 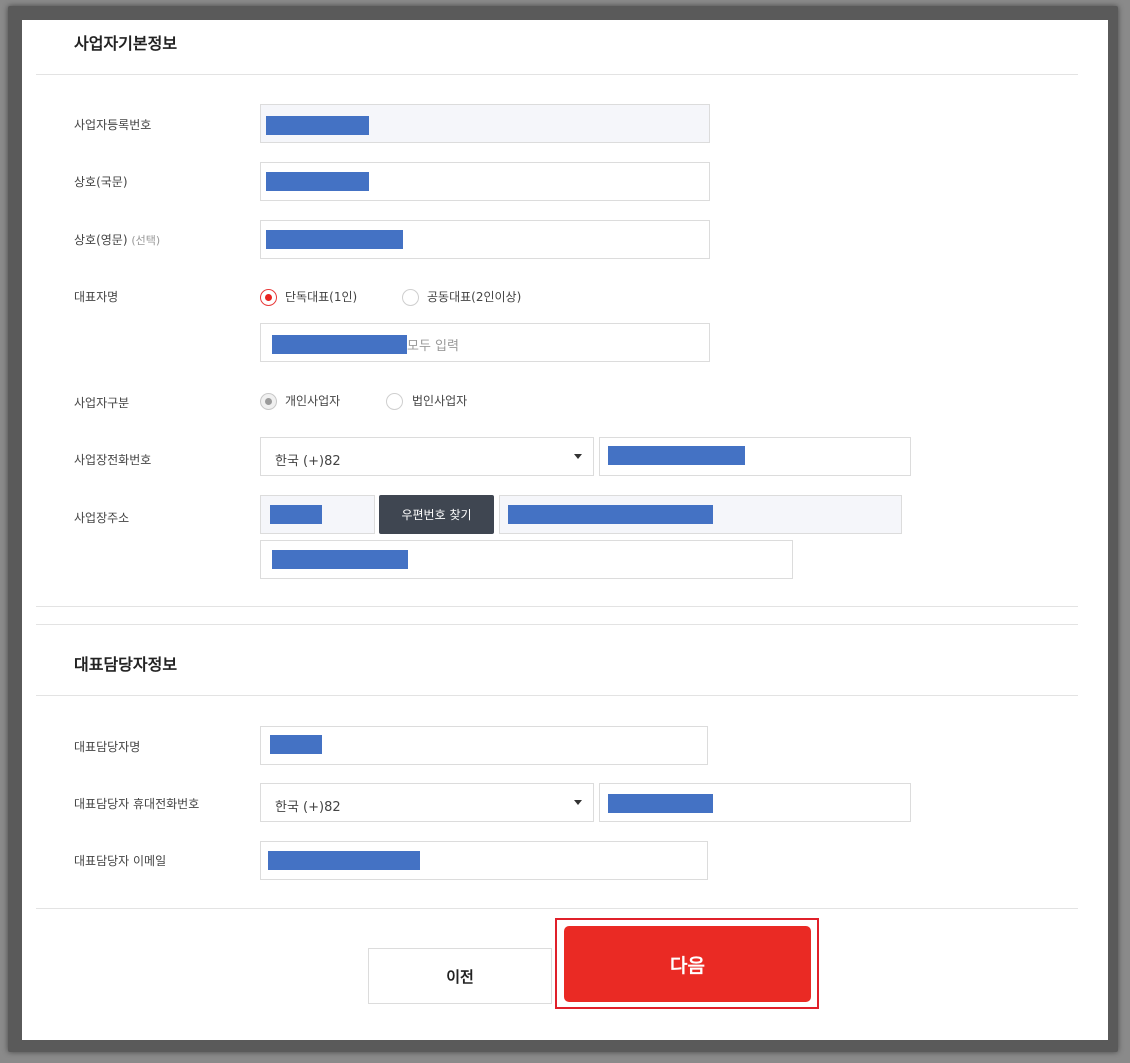 What do you see at coordinates (113, 460) in the screenshot?
I see `phone-label: 사업장전화번호` at bounding box center [113, 460].